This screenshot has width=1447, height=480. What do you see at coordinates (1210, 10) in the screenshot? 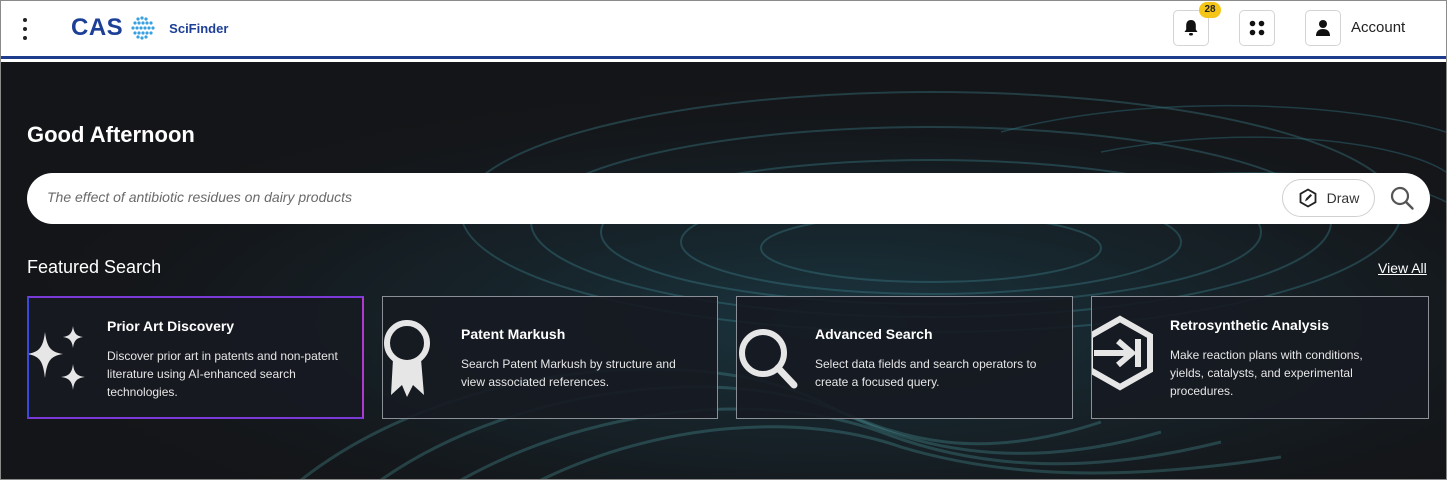
I see `notification-count-badge: 28` at bounding box center [1210, 10].